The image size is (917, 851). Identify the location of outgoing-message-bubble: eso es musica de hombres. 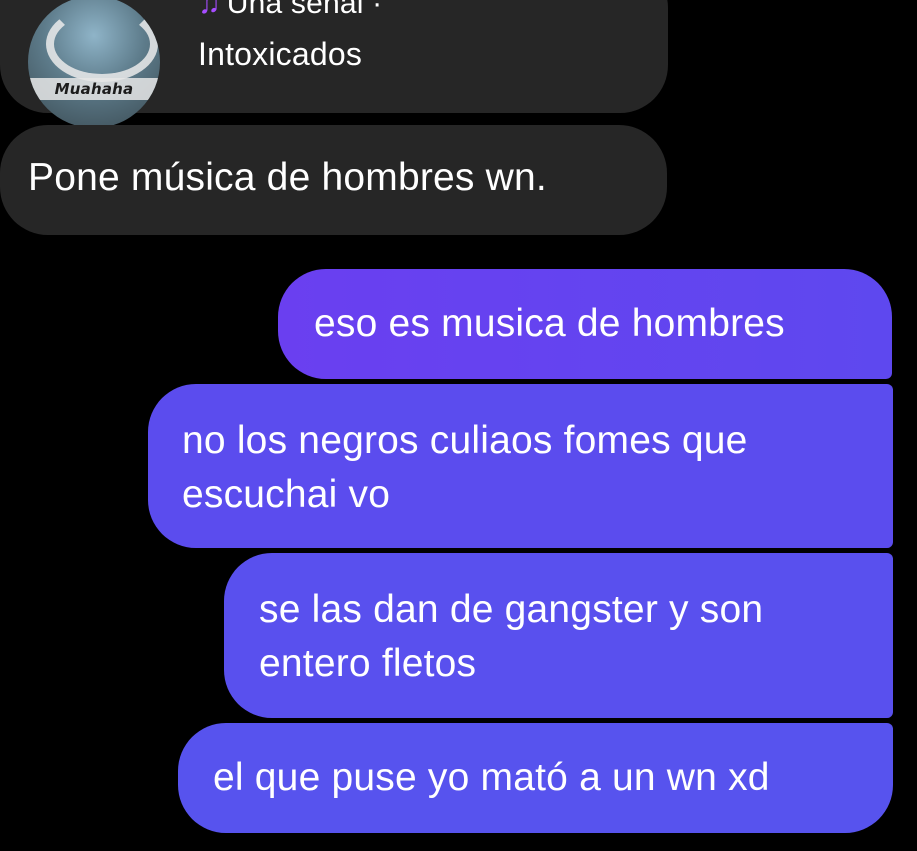
(585, 324).